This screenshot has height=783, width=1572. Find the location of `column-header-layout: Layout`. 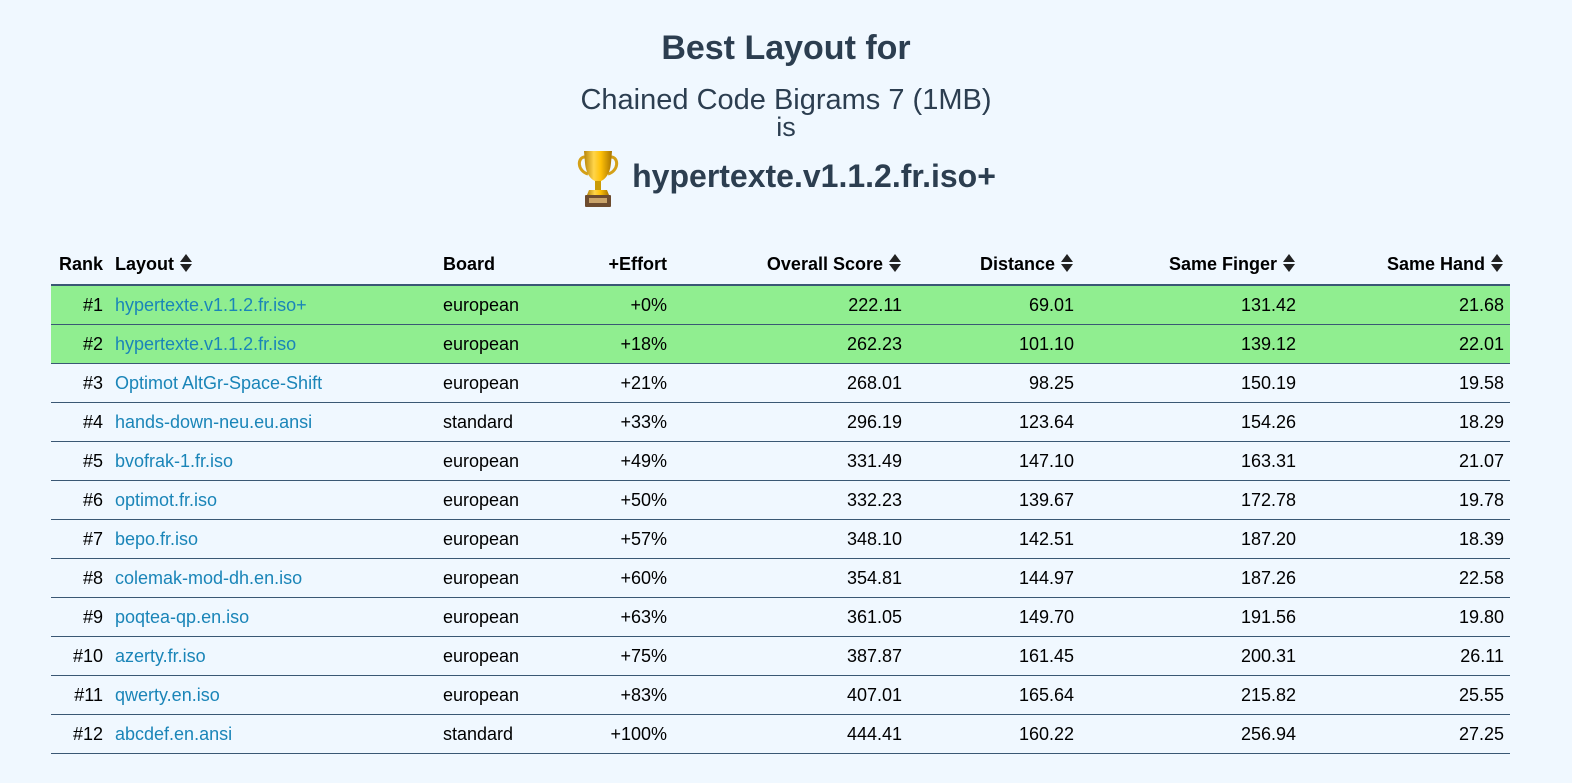

column-header-layout: Layout is located at coordinates (273, 265).